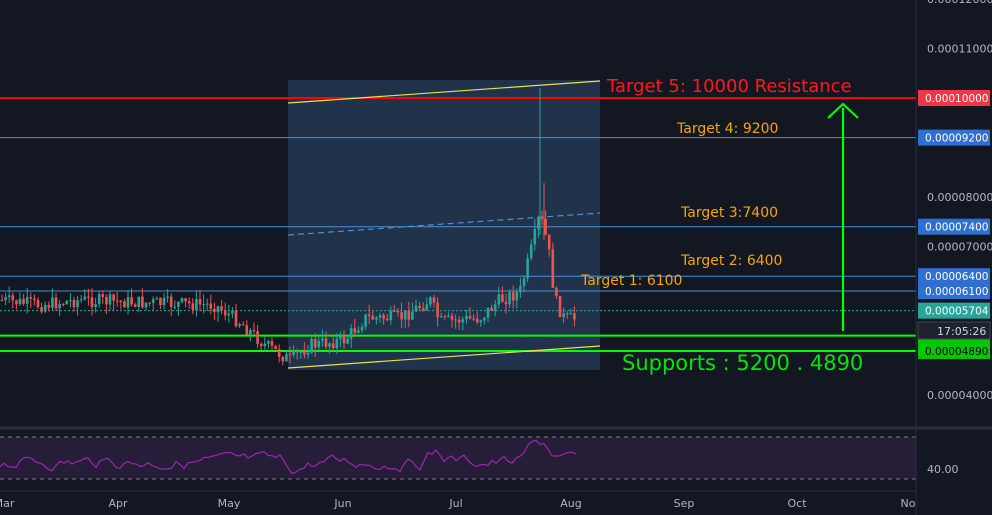 The height and width of the screenshot is (515, 992). What do you see at coordinates (959, 3) in the screenshot?
I see `price-tick-label: 0.00012000` at bounding box center [959, 3].